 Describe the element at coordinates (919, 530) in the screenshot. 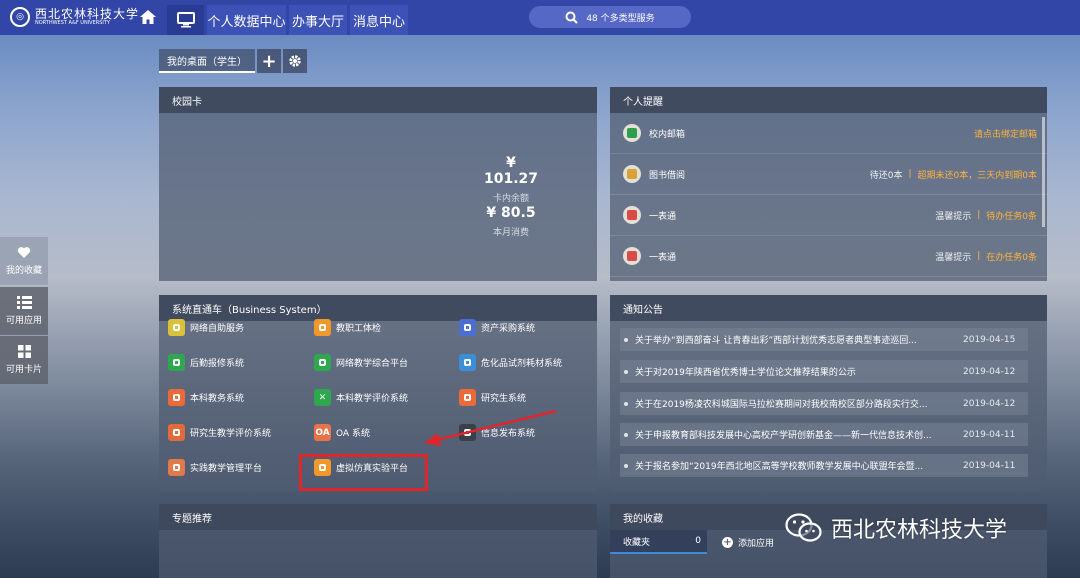

I see `watermark-text: 西北农林科技大学` at that location.